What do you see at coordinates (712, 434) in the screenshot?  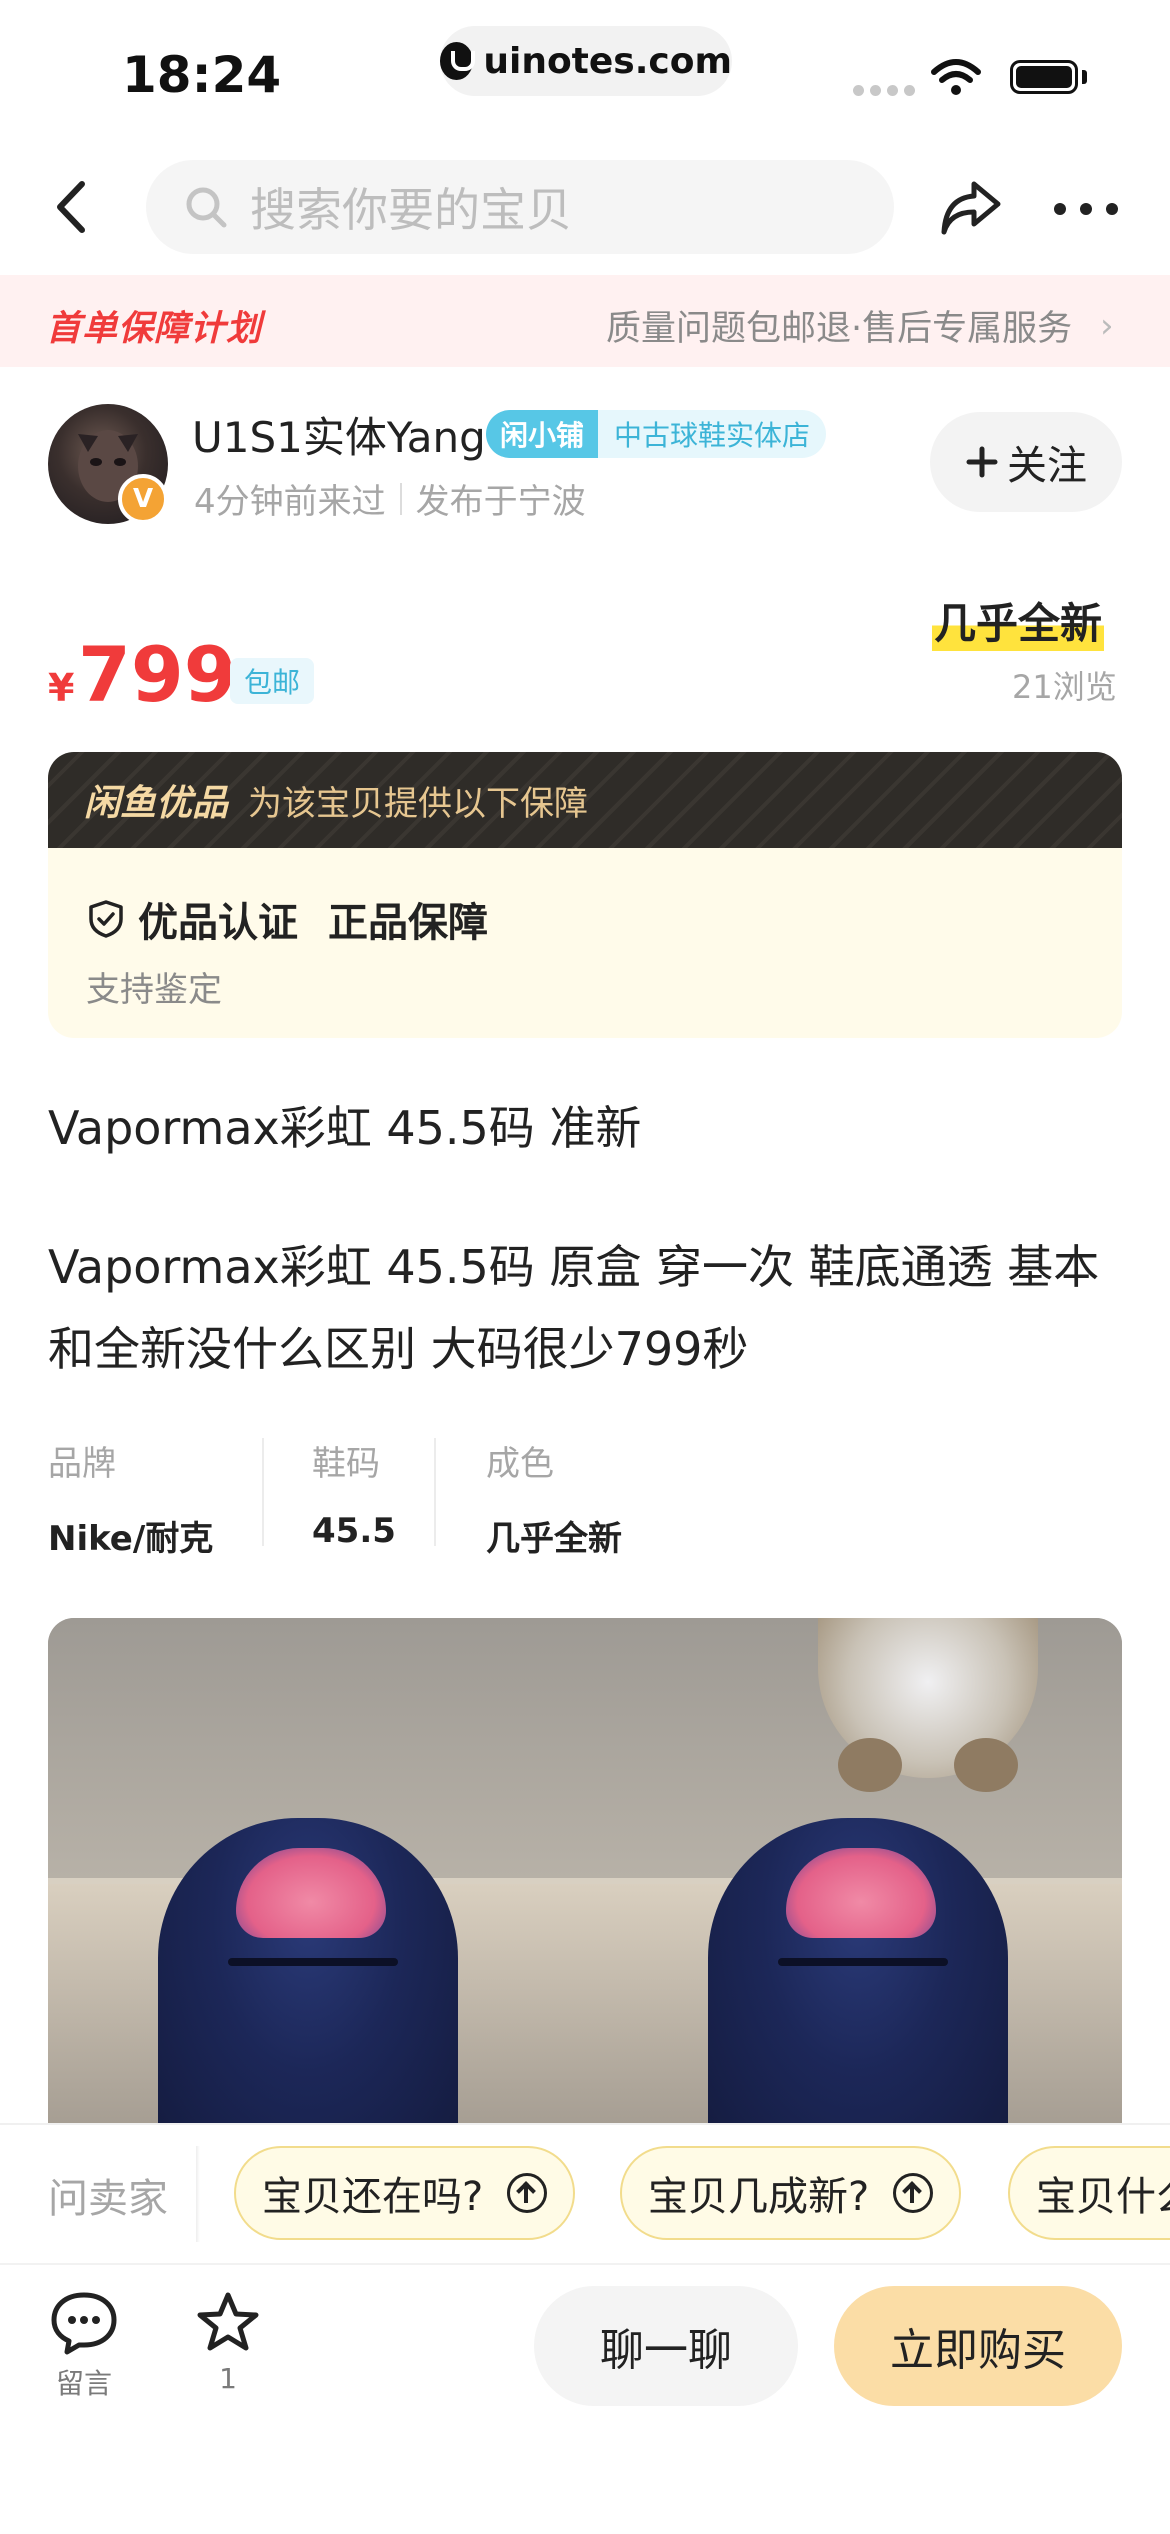 I see `shop-name: 中古球鞋实体店` at bounding box center [712, 434].